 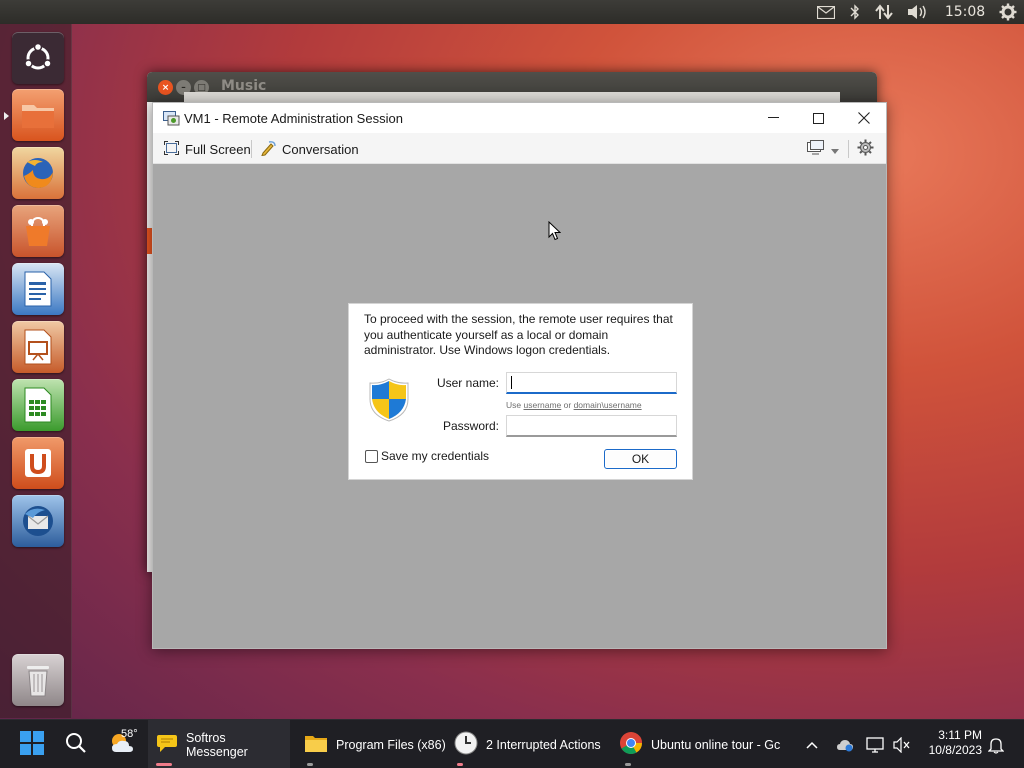 I want to click on conversation-icon, so click(x=268, y=149).